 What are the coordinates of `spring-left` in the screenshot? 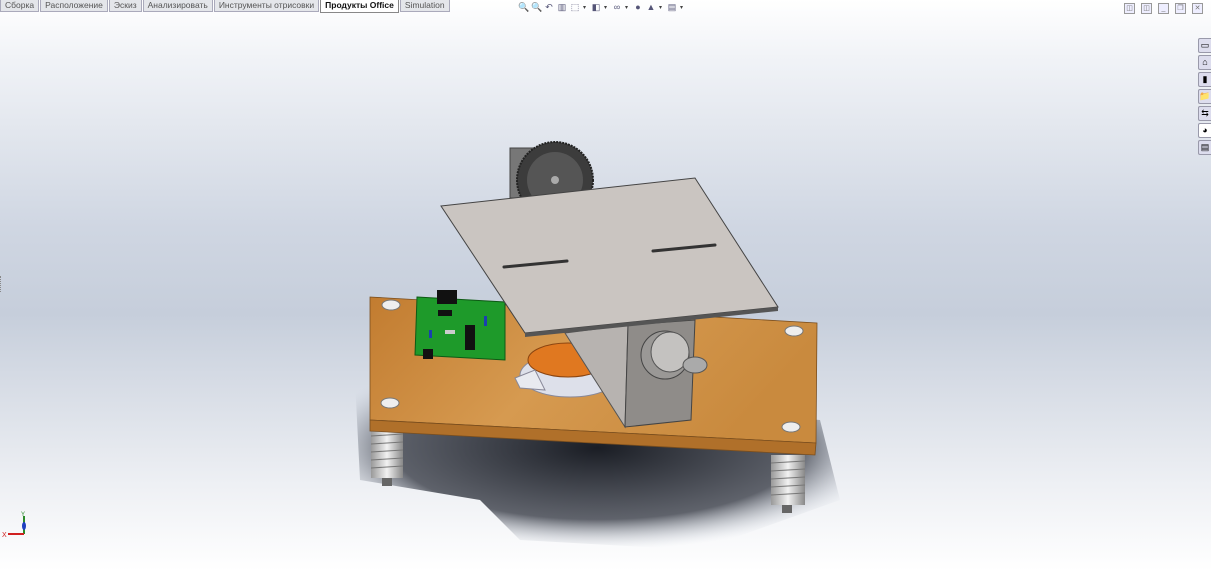 It's located at (387, 457).